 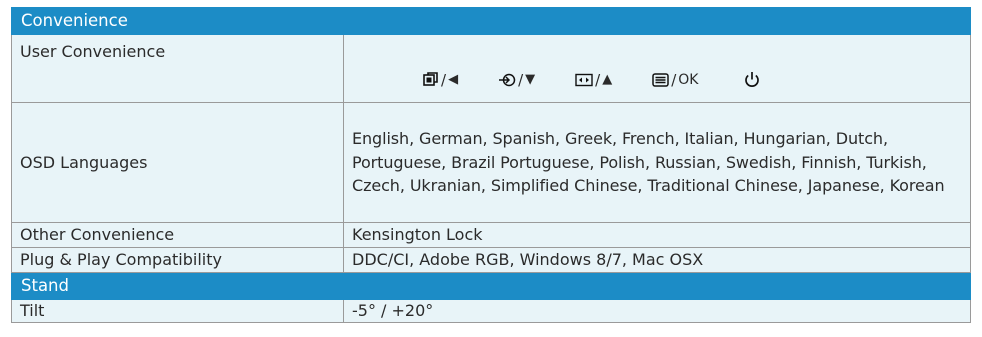 I want to click on row-value: Kensington Lock, so click(x=657, y=235).